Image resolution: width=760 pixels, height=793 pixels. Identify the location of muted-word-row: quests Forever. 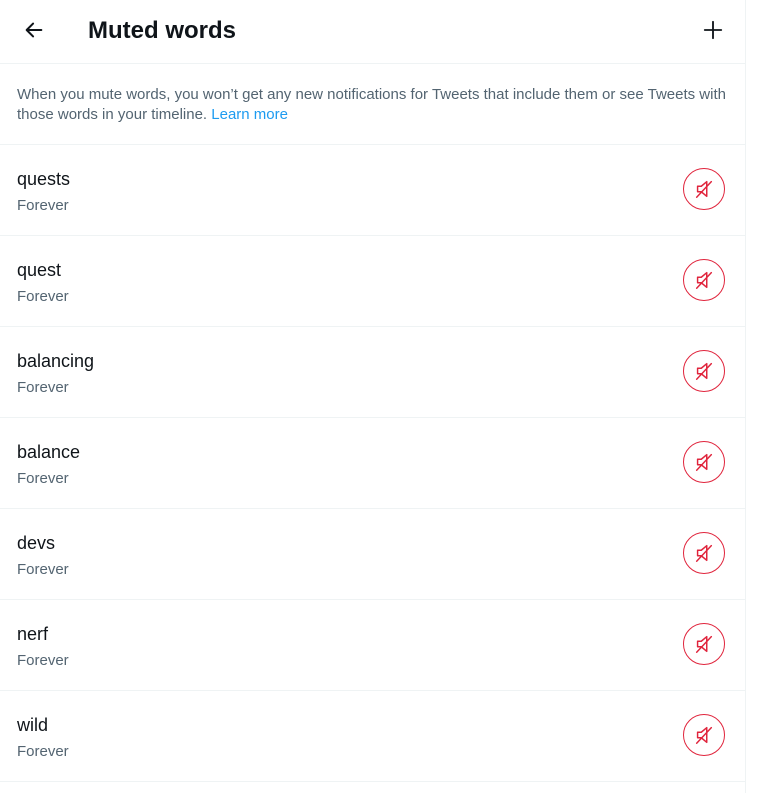
(372, 190).